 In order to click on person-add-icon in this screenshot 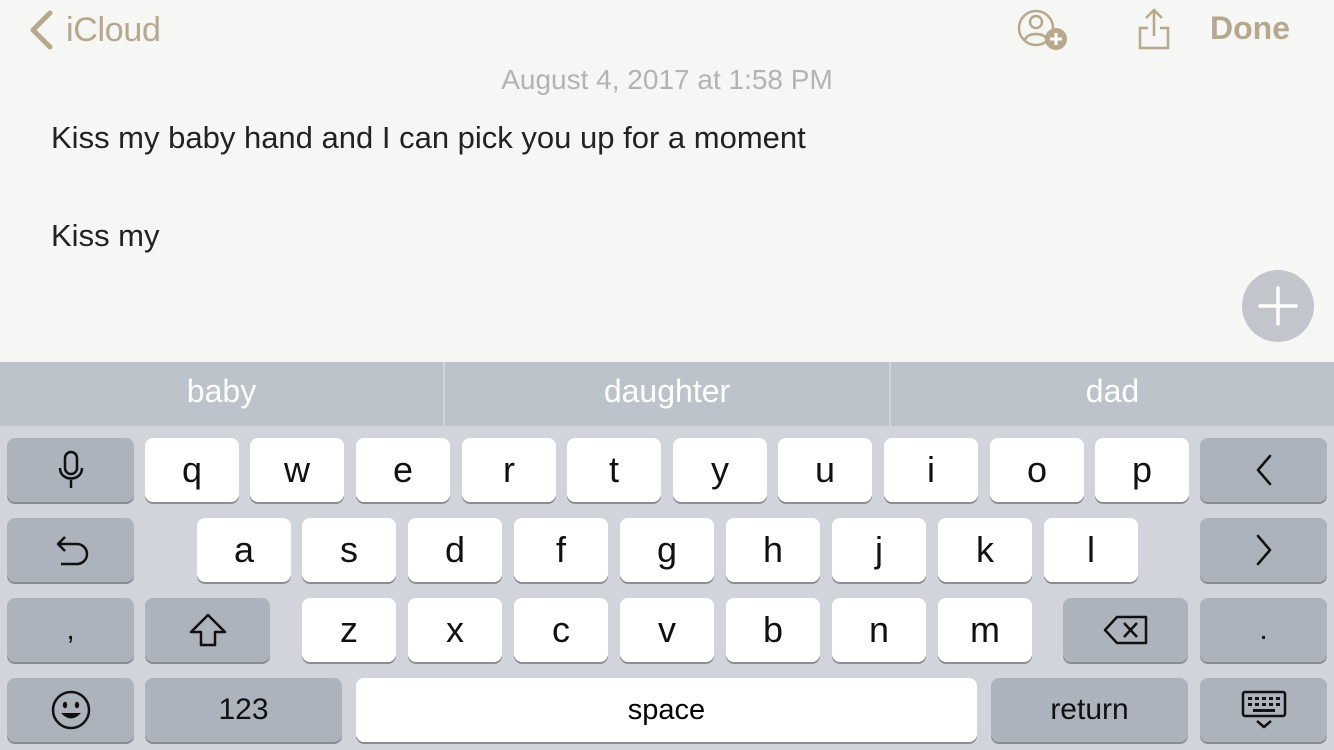, I will do `click(1042, 29)`.